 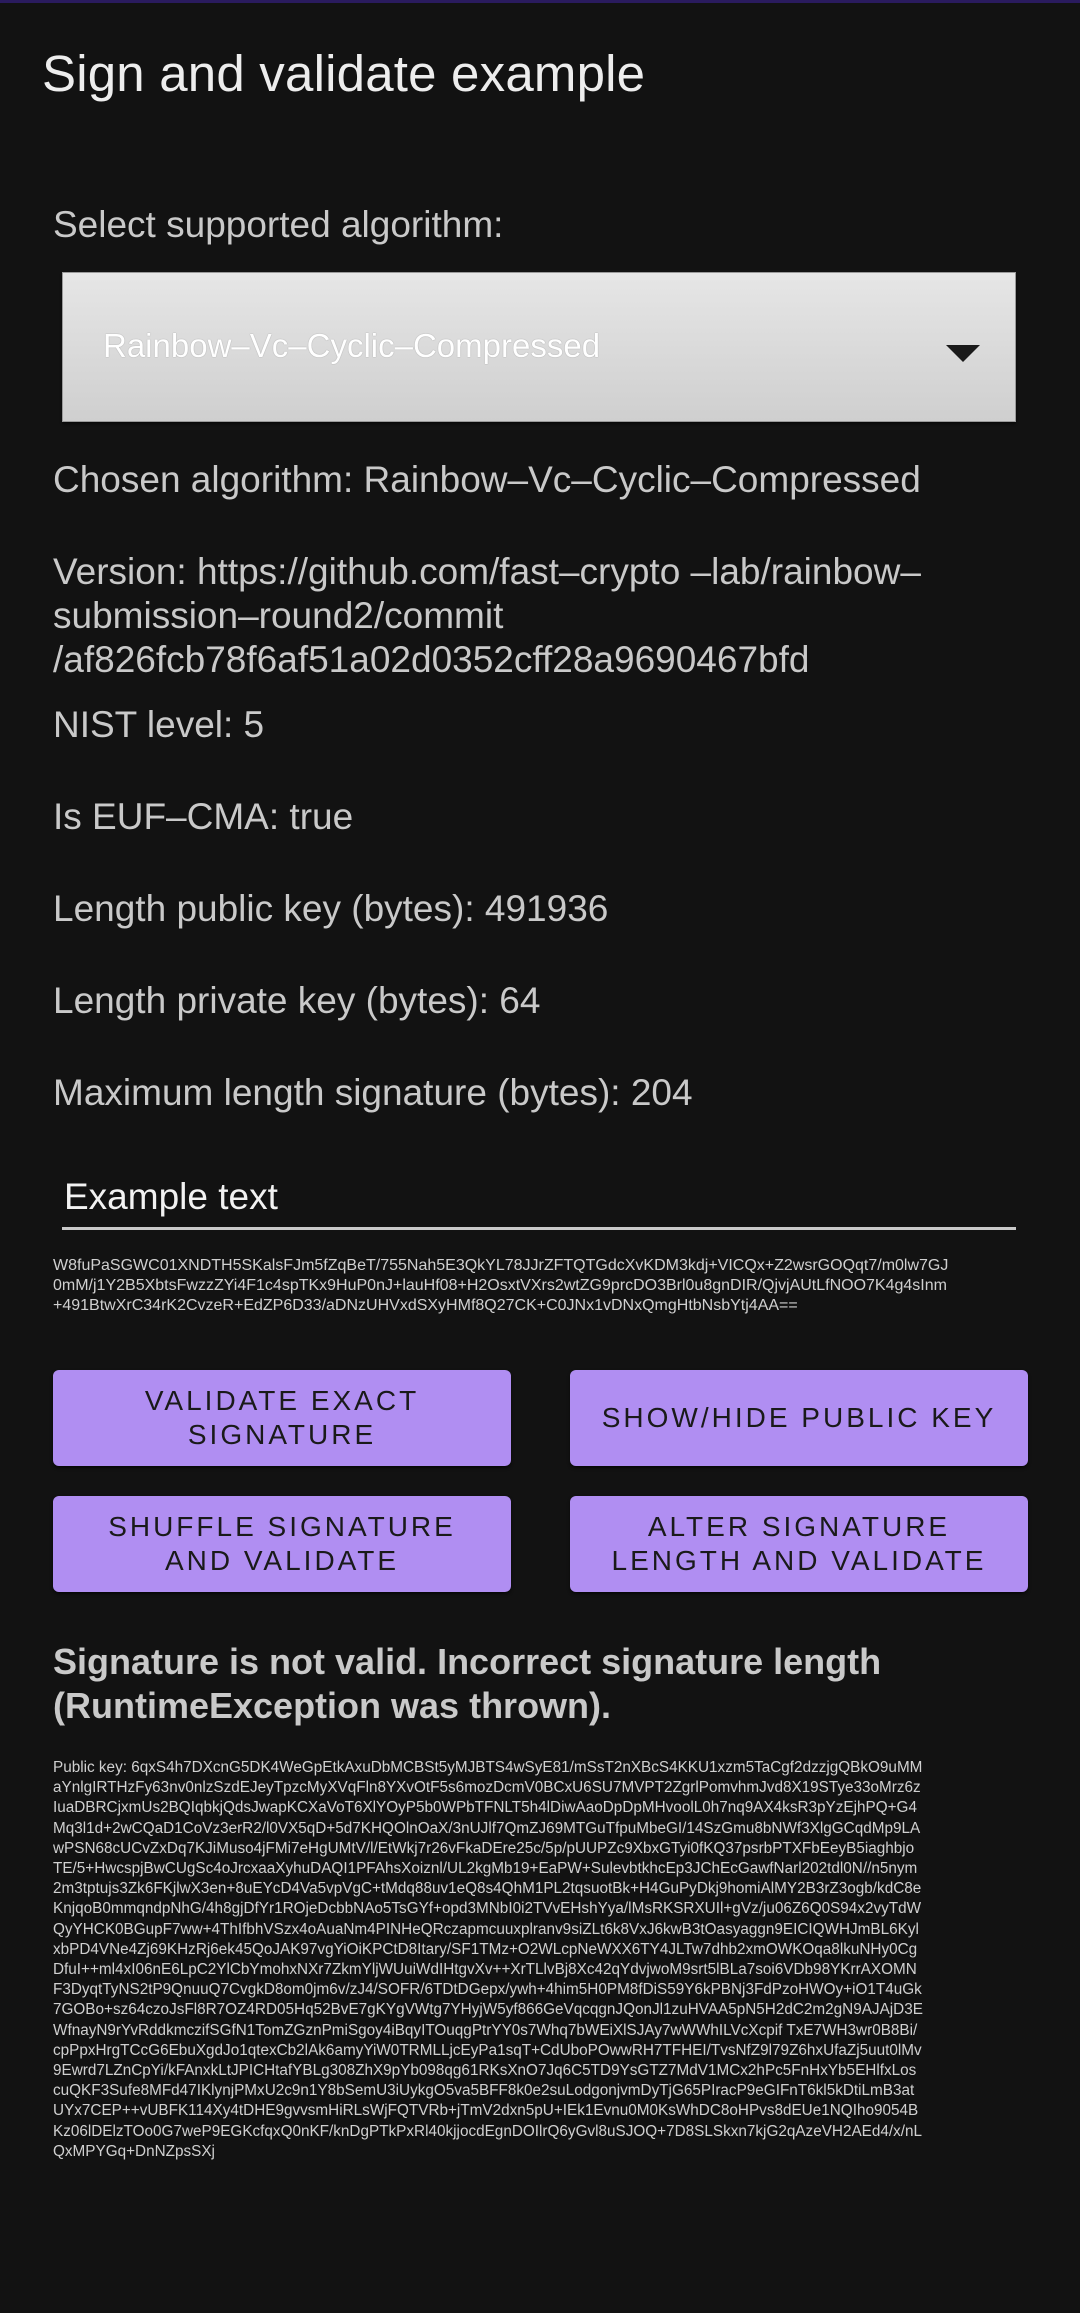 What do you see at coordinates (282, 1544) in the screenshot?
I see `shuffle-signature-button: SHUFFLE SIGNATURE AND VALIDATE` at bounding box center [282, 1544].